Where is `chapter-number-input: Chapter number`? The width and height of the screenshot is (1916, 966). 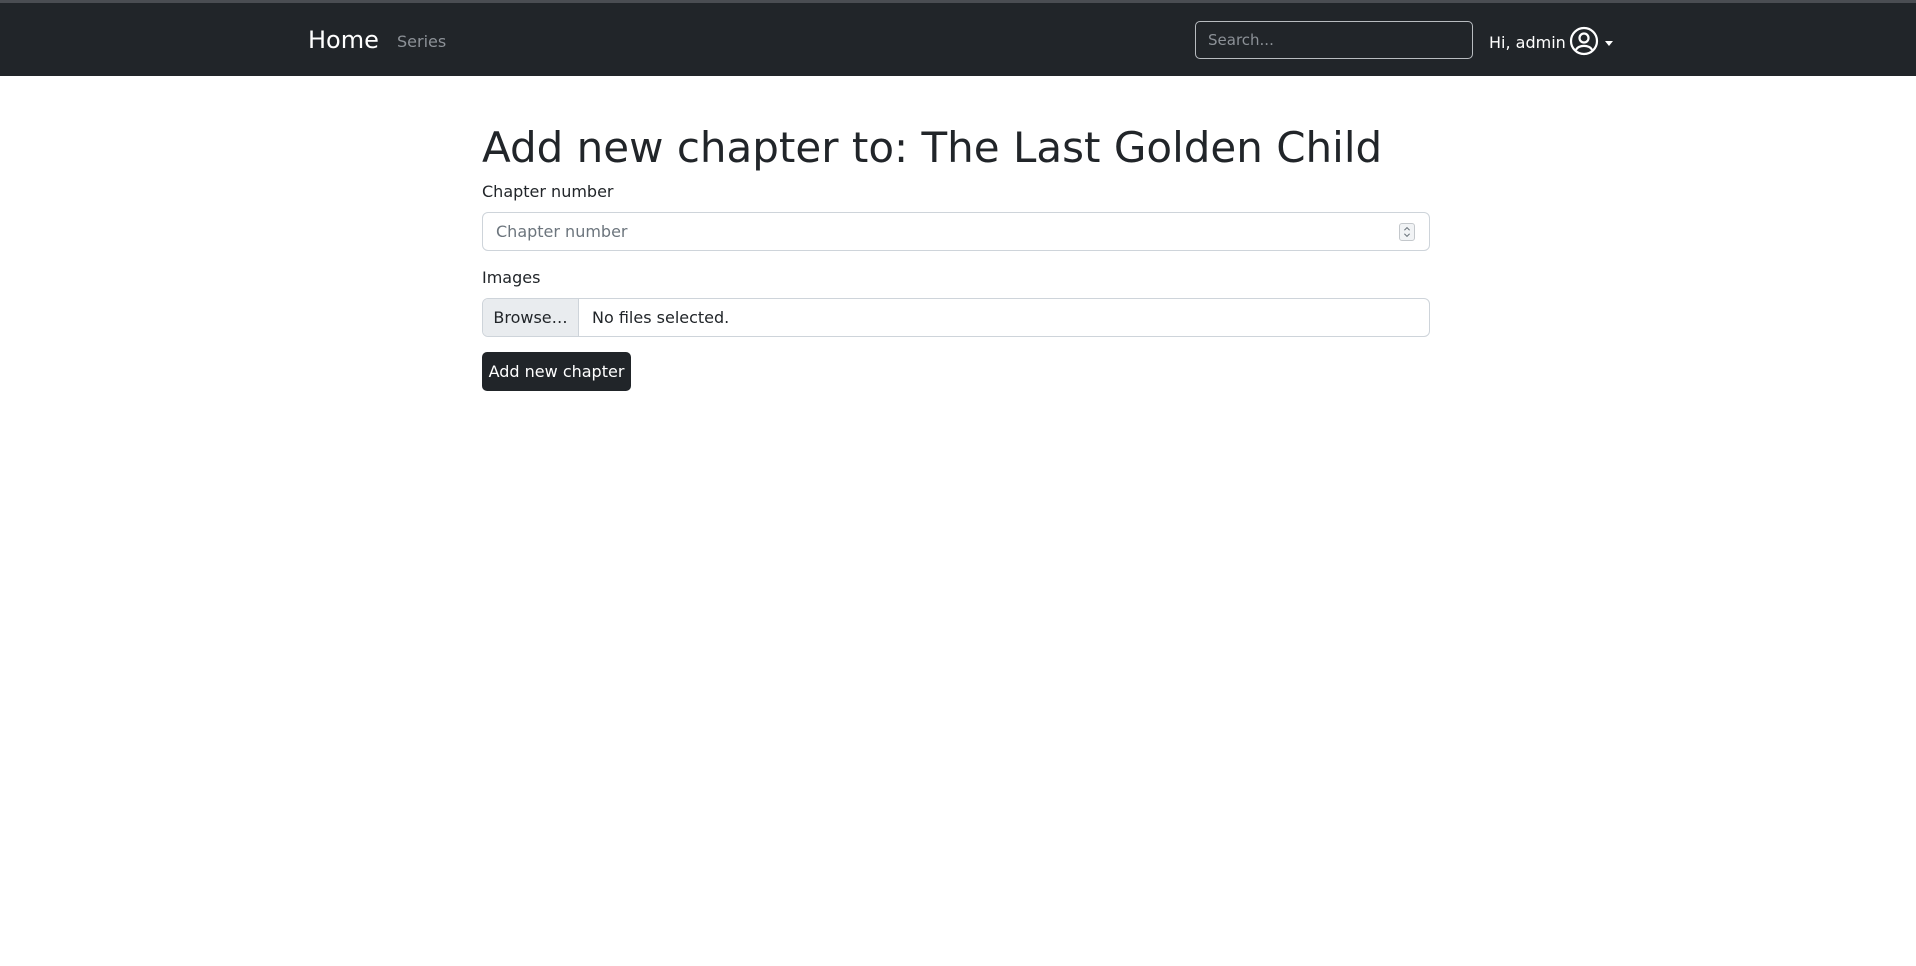 chapter-number-input: Chapter number is located at coordinates (956, 231).